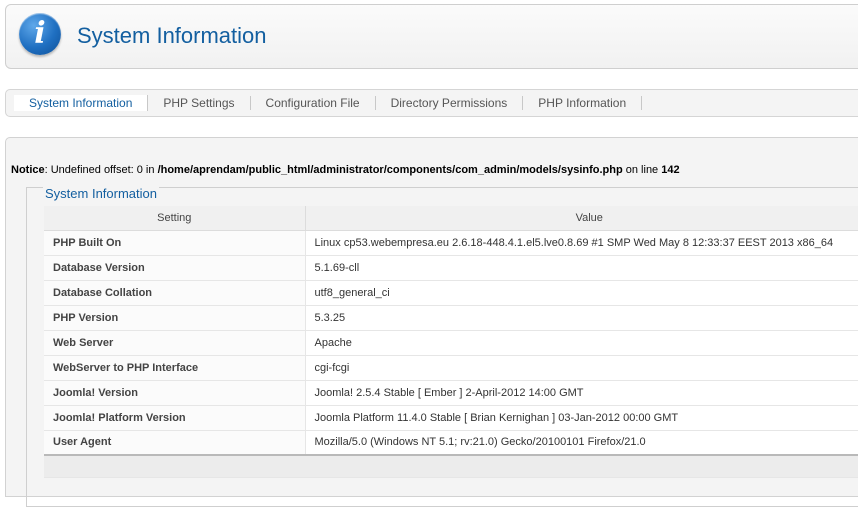 The width and height of the screenshot is (858, 507). I want to click on table-row: Database Version 5.1.69-cll, so click(451, 268).